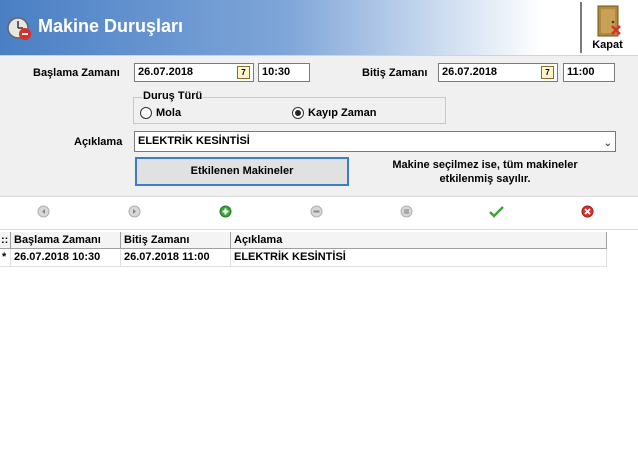  I want to click on confirm-icon, so click(496, 211).